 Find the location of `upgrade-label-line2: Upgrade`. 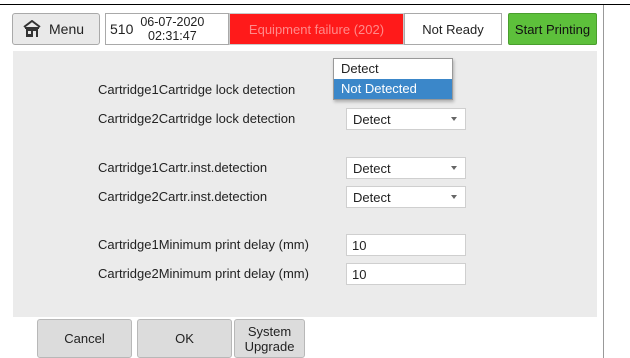

upgrade-label-line2: Upgrade is located at coordinates (269, 346).